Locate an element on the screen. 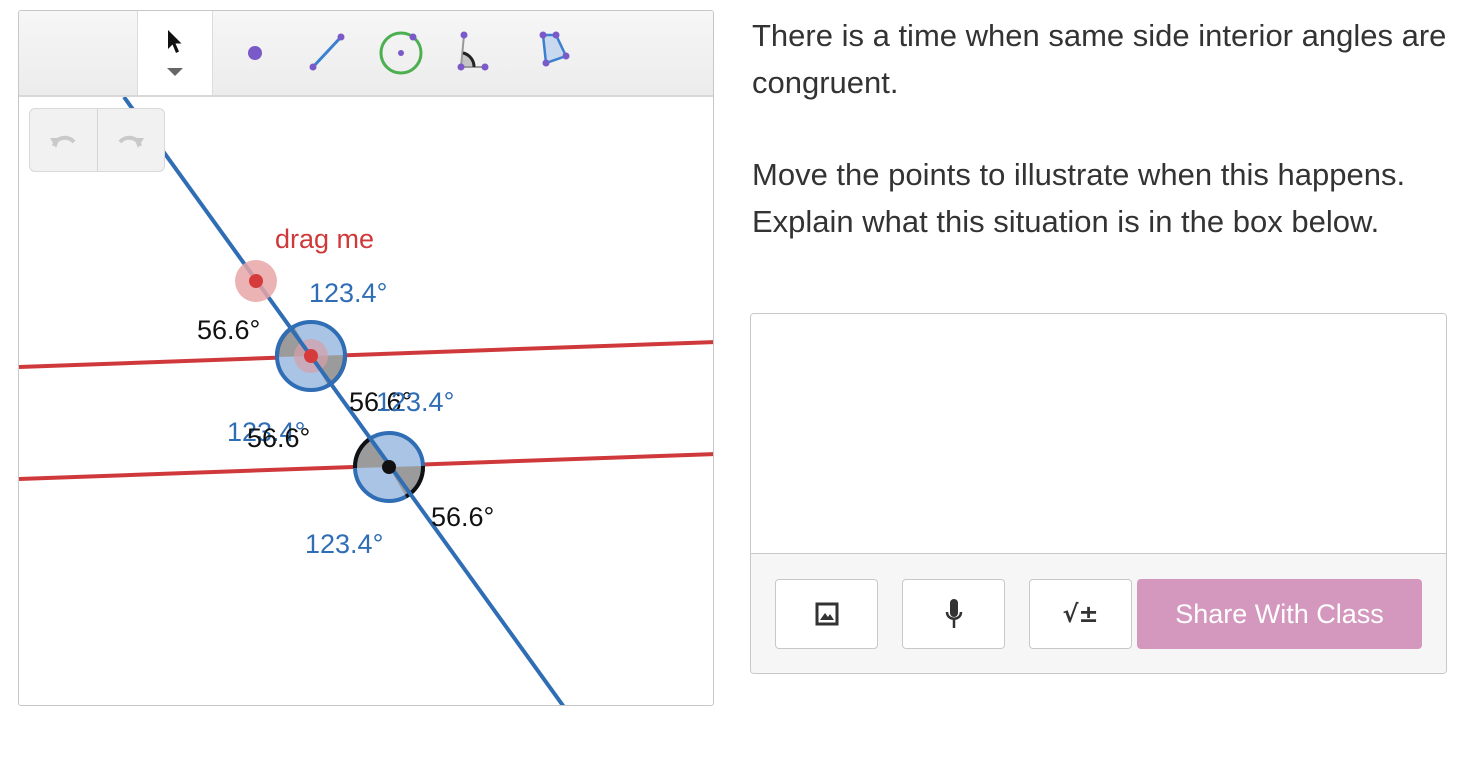 The height and width of the screenshot is (769, 1465). parallel-line-top is located at coordinates (366, 354).